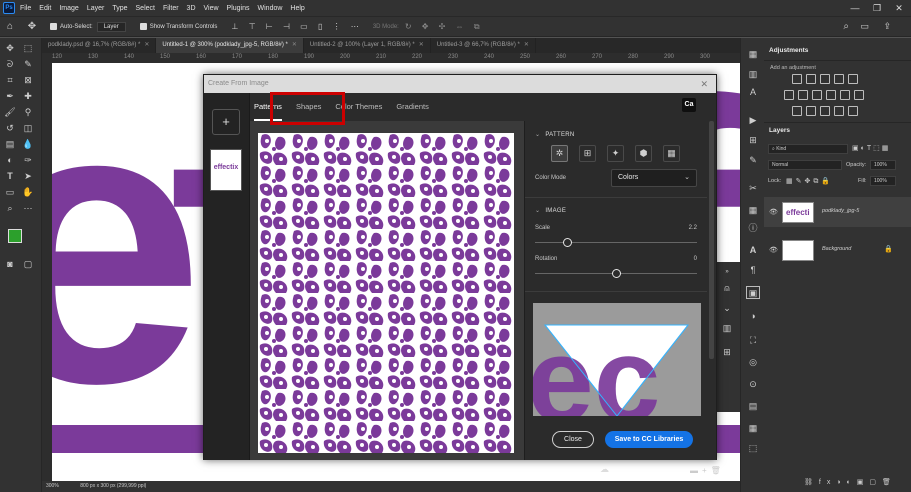  I want to click on photo-filter-icon, so click(831, 95).